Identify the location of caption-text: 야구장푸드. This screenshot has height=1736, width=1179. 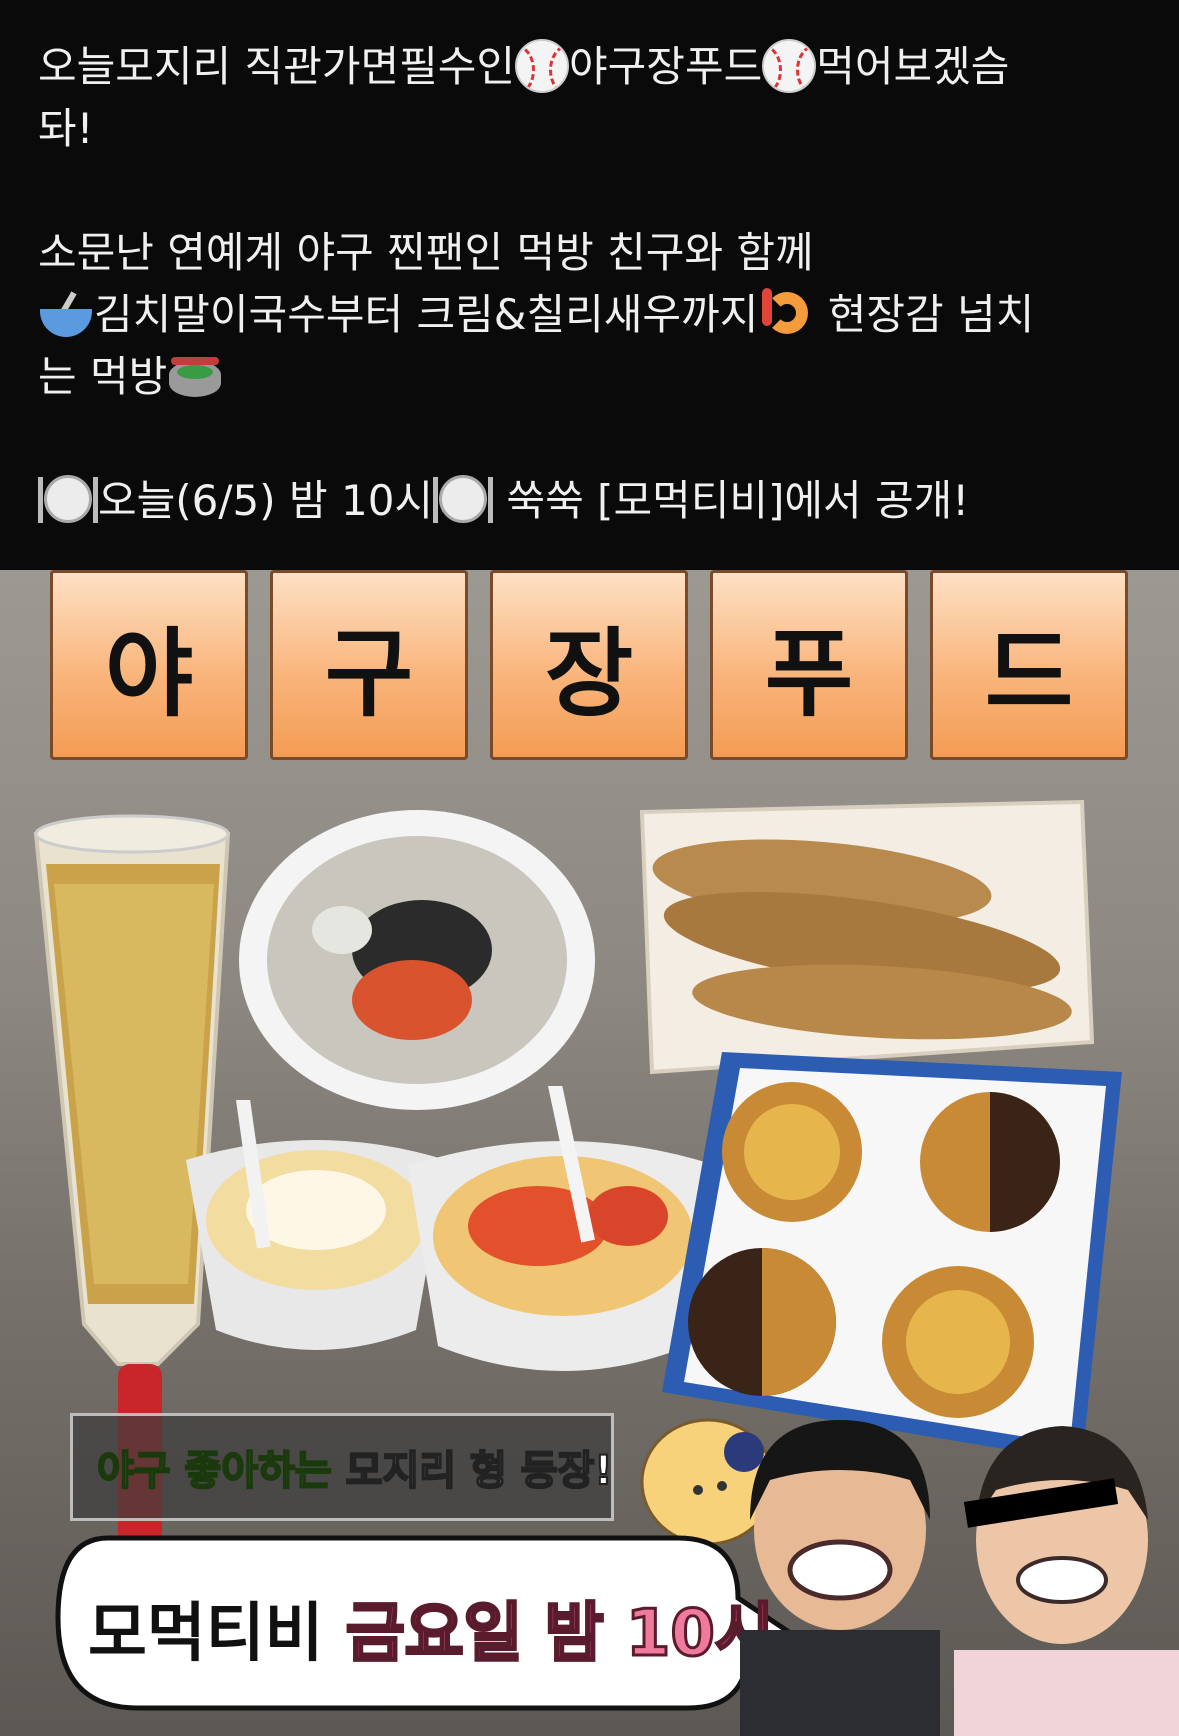
(666, 66).